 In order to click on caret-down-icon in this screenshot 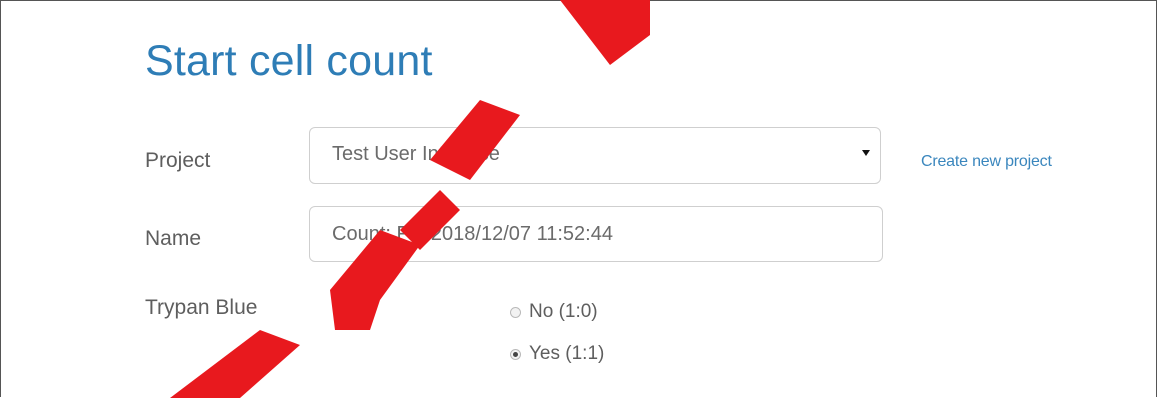, I will do `click(866, 153)`.